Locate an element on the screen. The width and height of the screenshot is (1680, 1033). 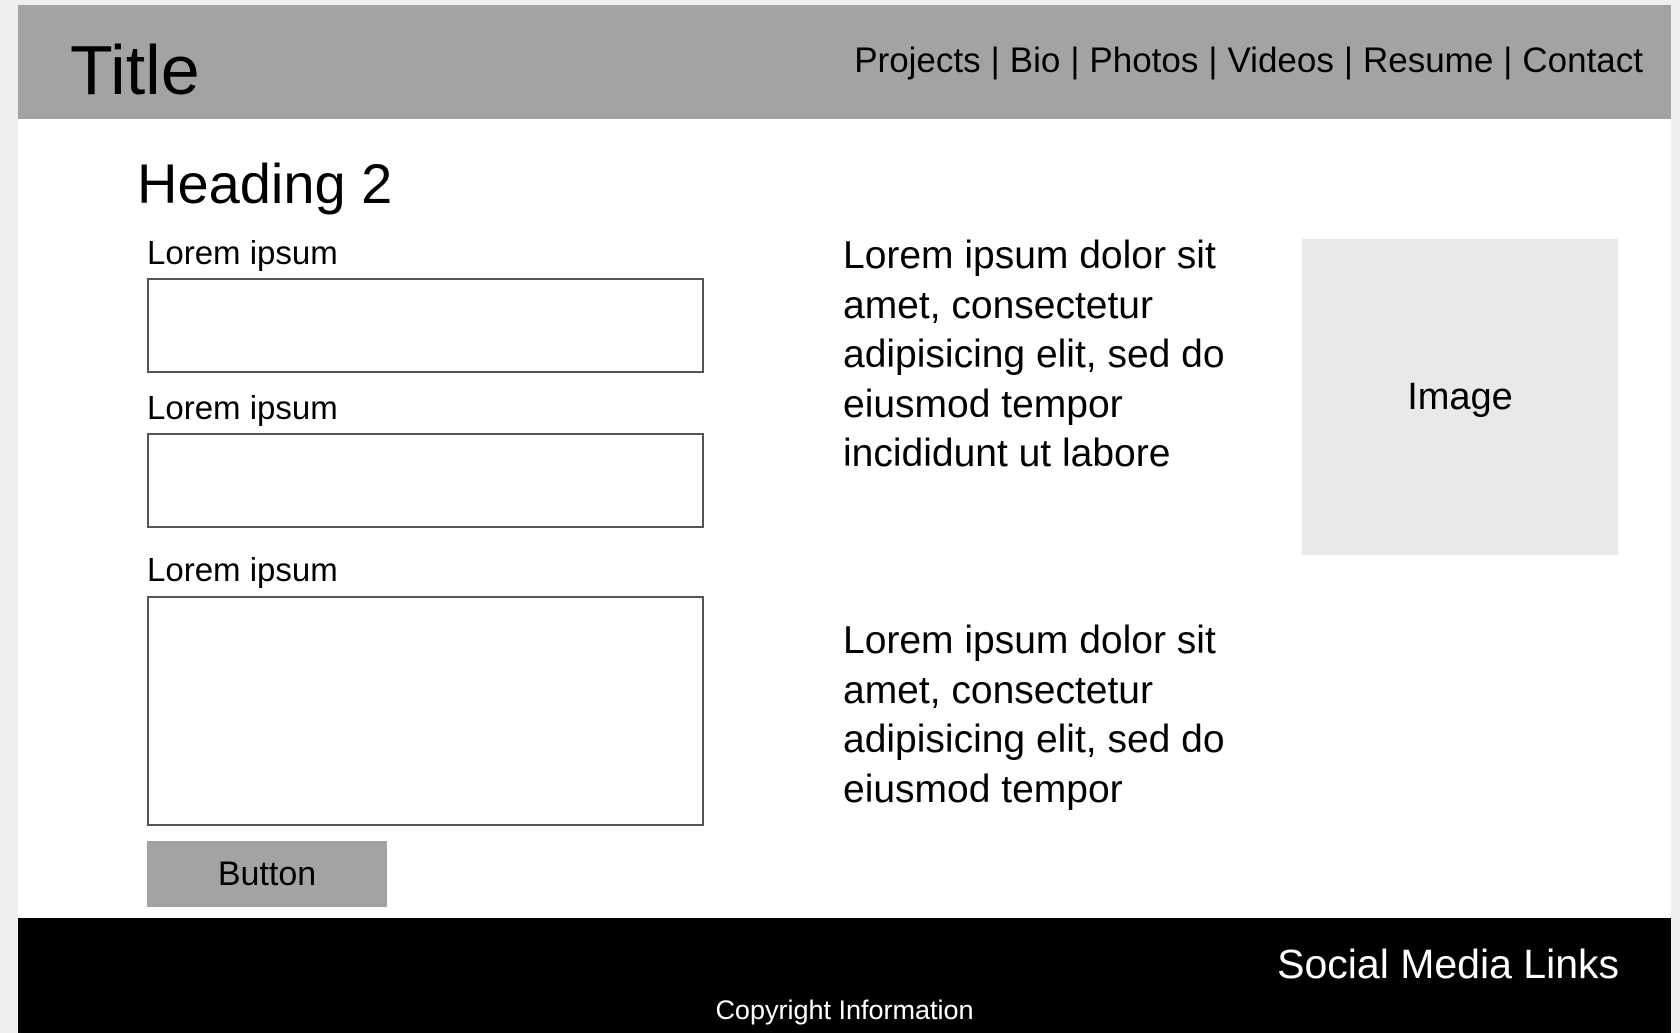
nav-videos: Videos is located at coordinates (1280, 60).